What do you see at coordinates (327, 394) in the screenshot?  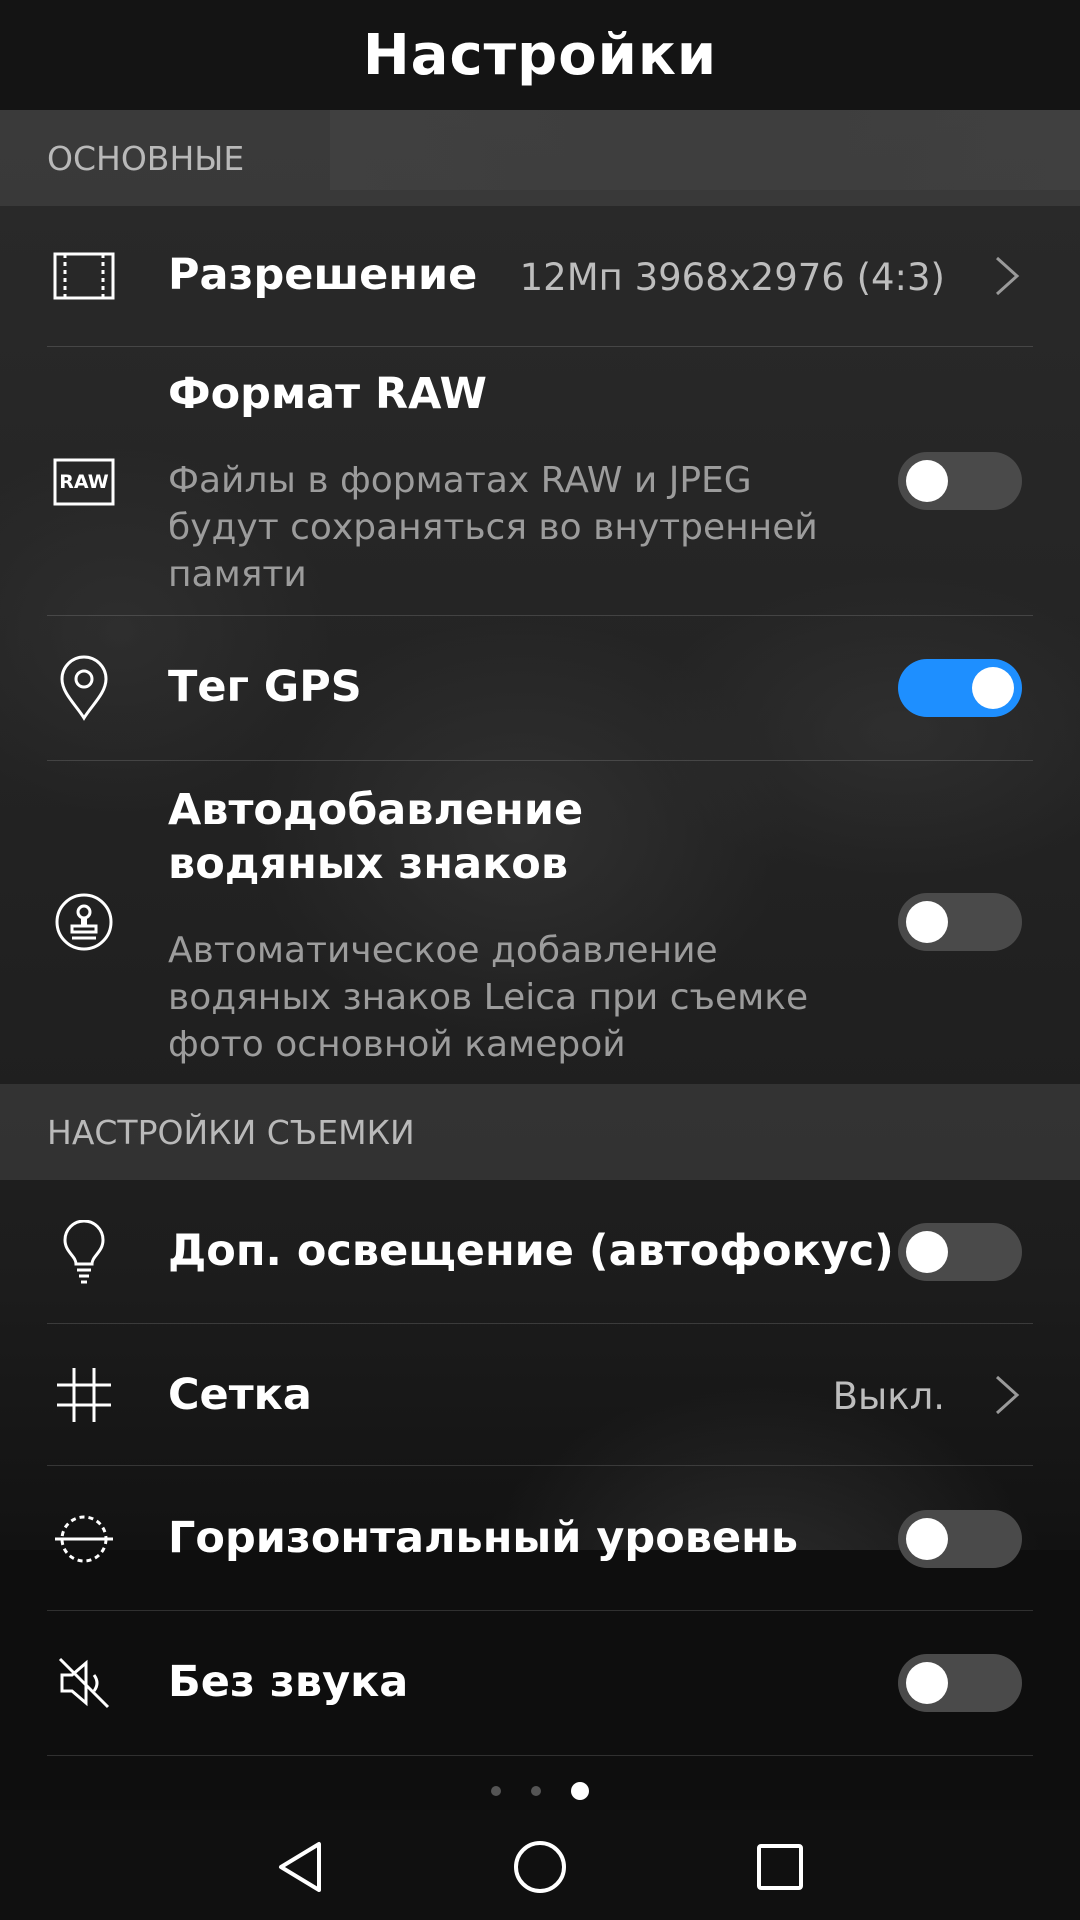 I see `setting-raw-label: Формат RAW` at bounding box center [327, 394].